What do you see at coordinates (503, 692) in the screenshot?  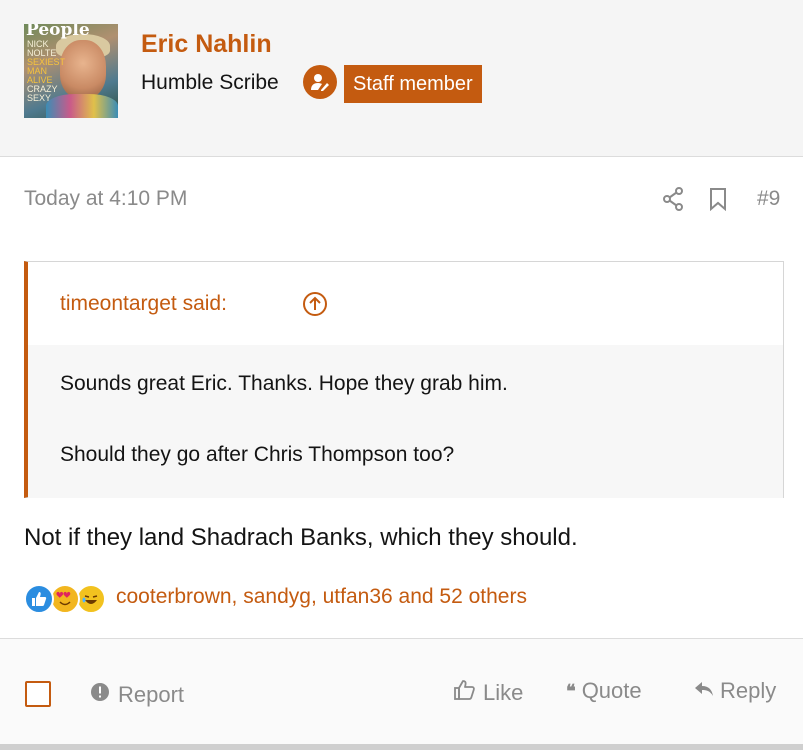 I see `like-label: Like` at bounding box center [503, 692].